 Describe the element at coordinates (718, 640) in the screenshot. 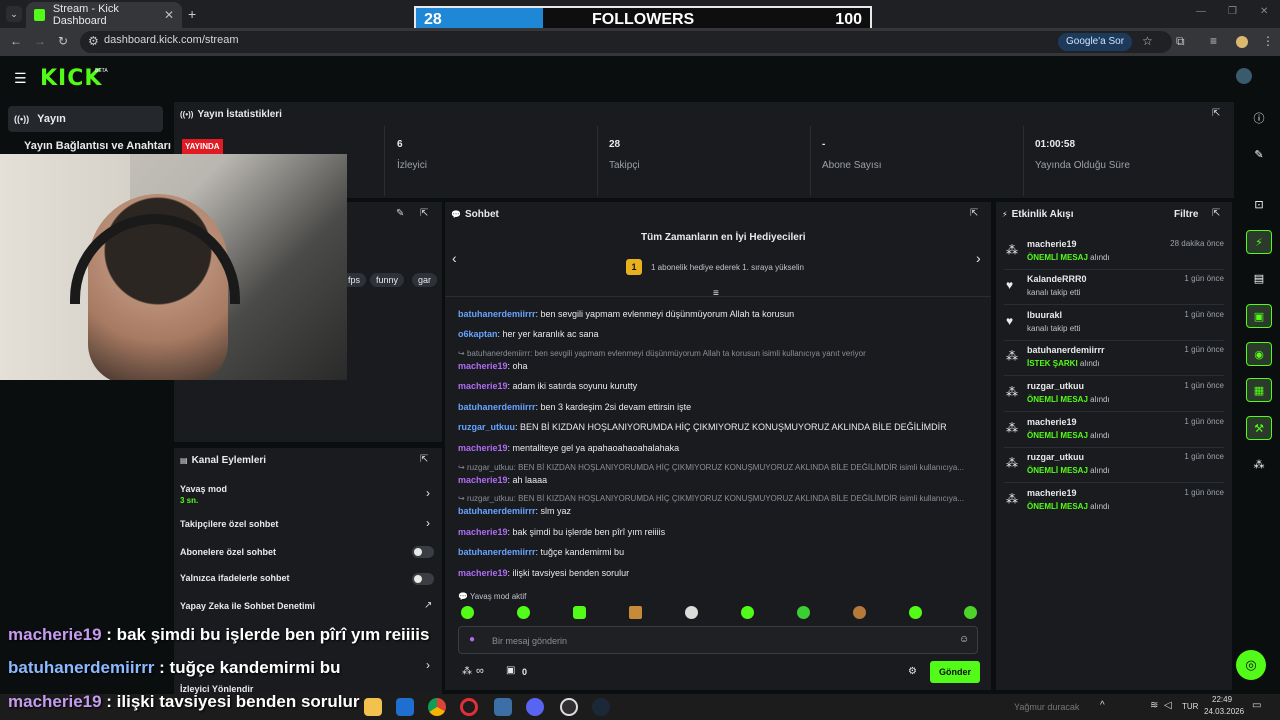

I see `chat-input: ● Bir mesaj gönderin ☺` at that location.